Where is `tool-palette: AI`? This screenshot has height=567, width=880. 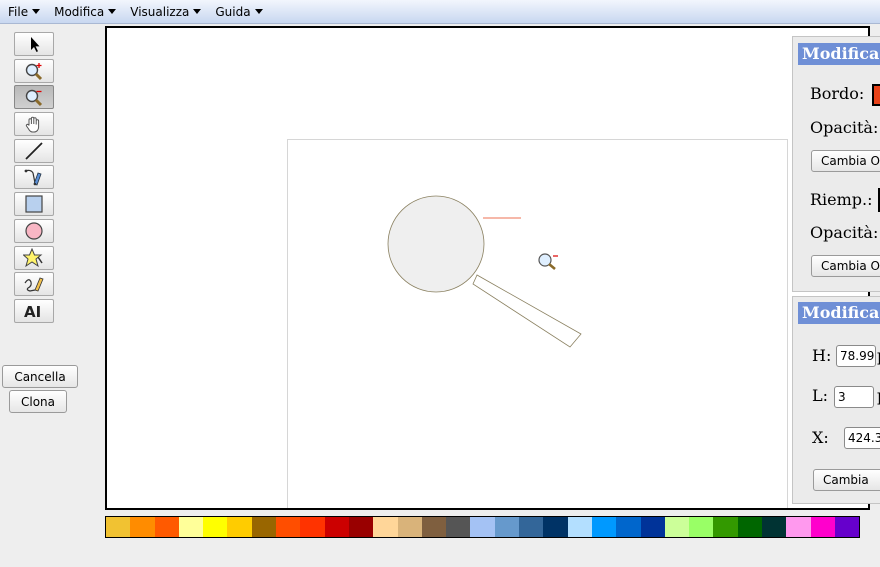
tool-palette: AI is located at coordinates (34, 179).